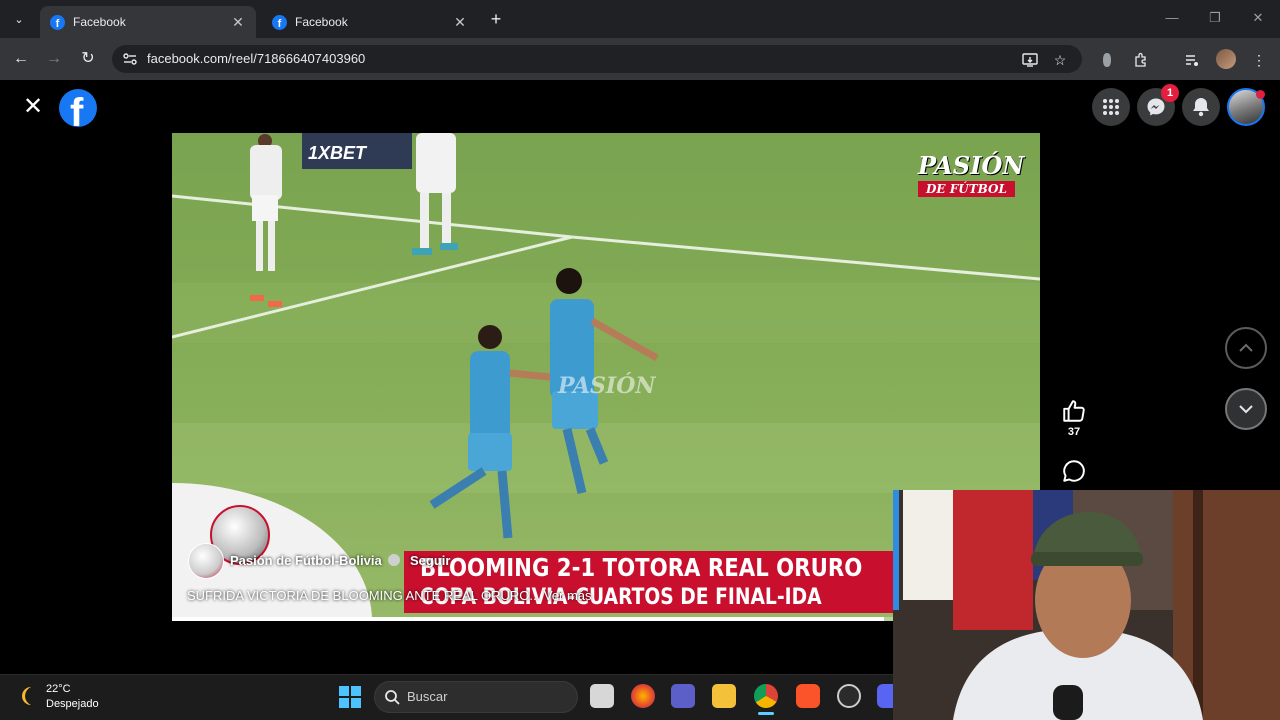  I want to click on extensions-puzzle-icon, so click(1141, 60).